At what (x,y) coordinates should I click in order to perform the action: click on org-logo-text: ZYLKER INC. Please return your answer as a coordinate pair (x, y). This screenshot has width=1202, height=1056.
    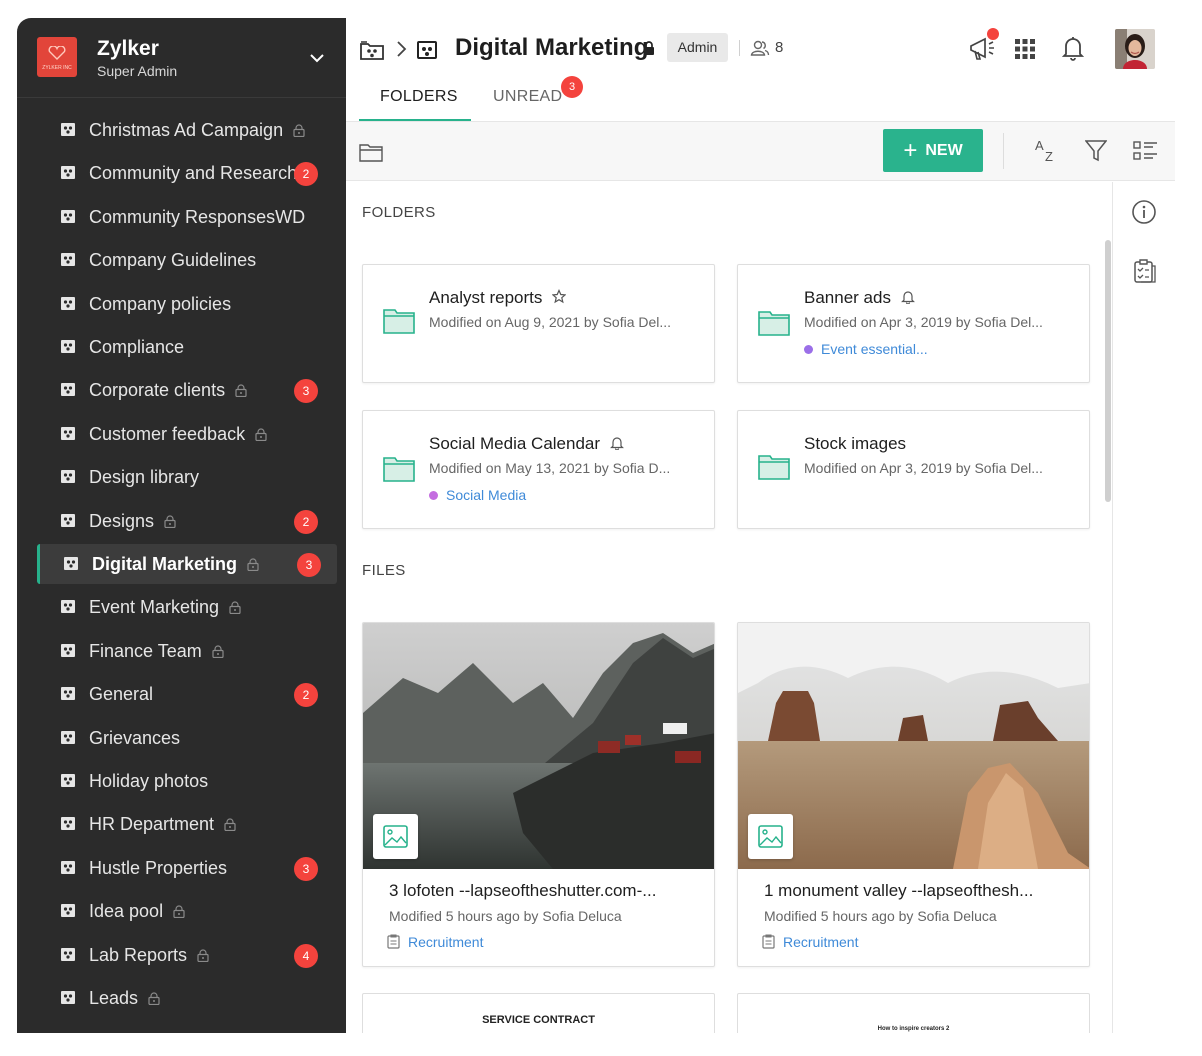
    Looking at the image, I should click on (57, 68).